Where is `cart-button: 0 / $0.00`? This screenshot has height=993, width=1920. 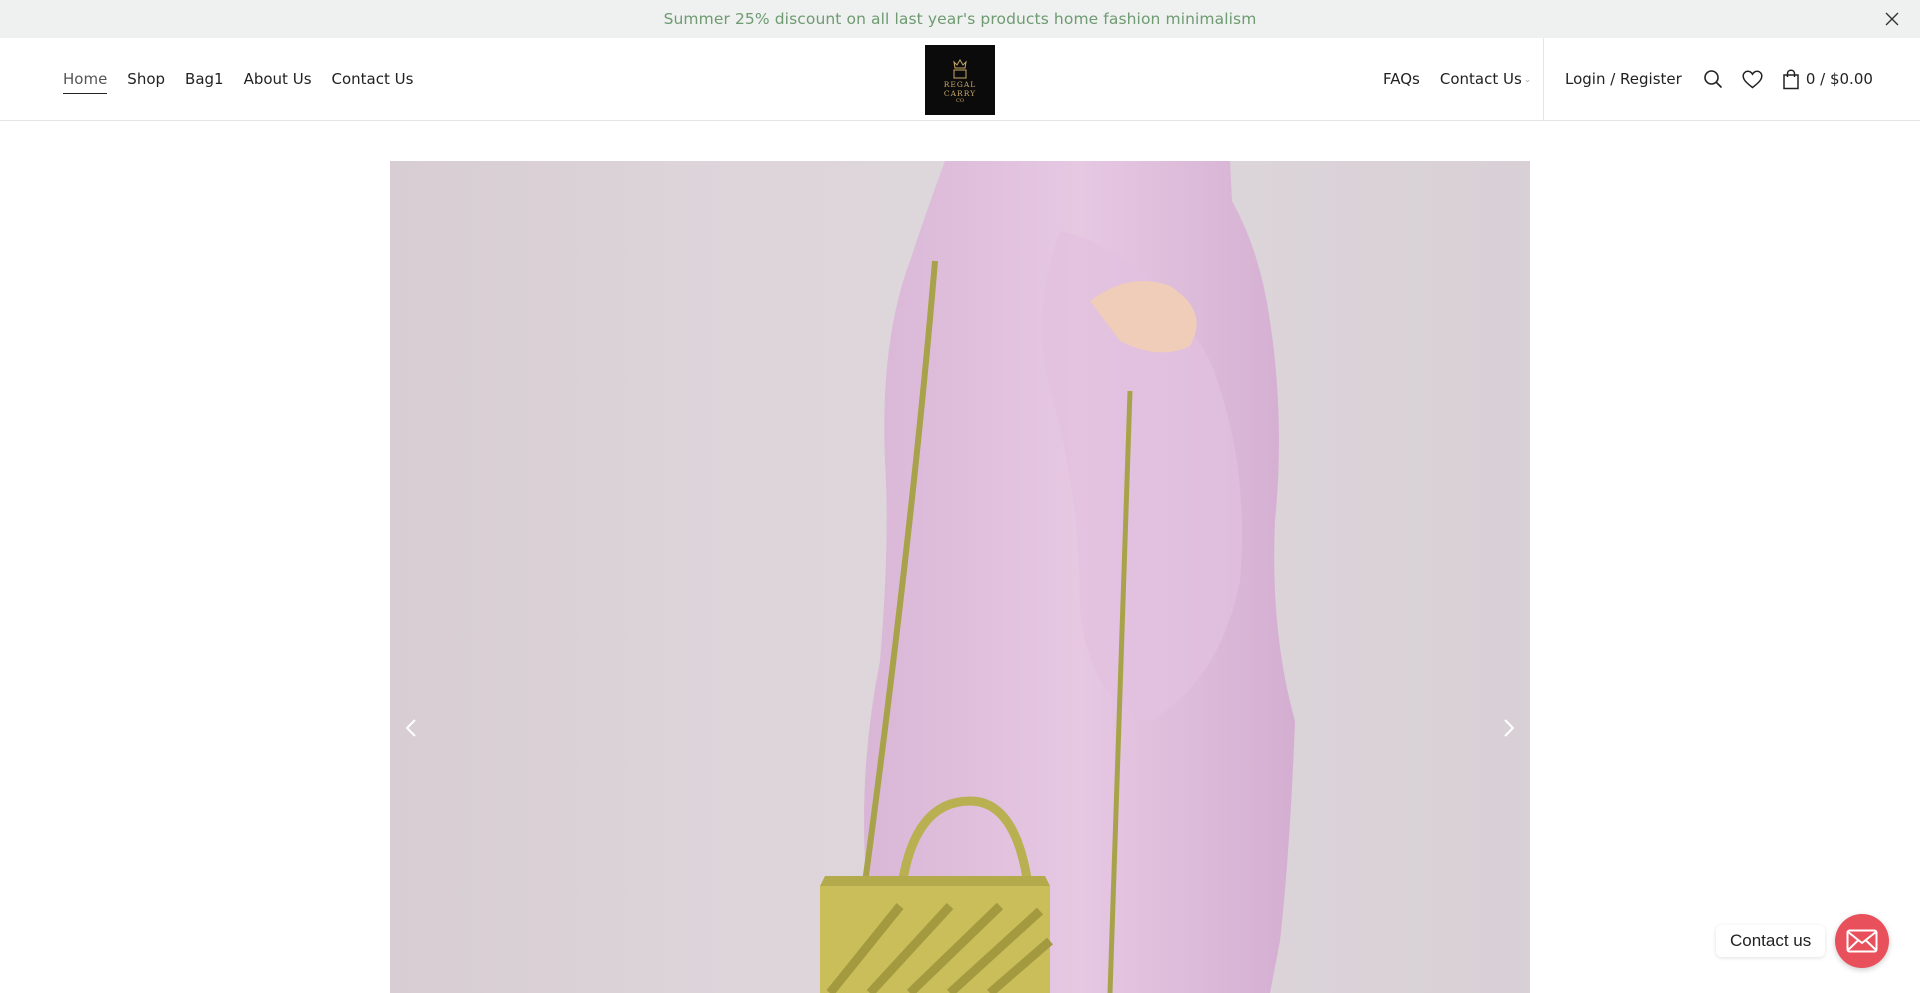 cart-button: 0 / $0.00 is located at coordinates (1827, 79).